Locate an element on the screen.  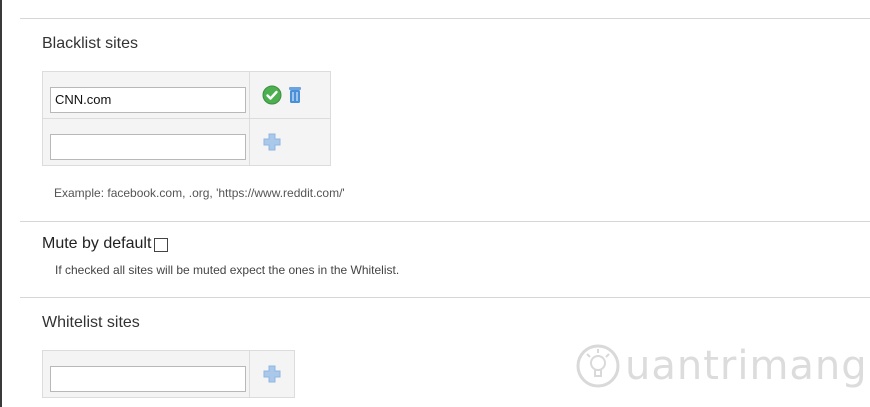
whitelist-table is located at coordinates (168, 374).